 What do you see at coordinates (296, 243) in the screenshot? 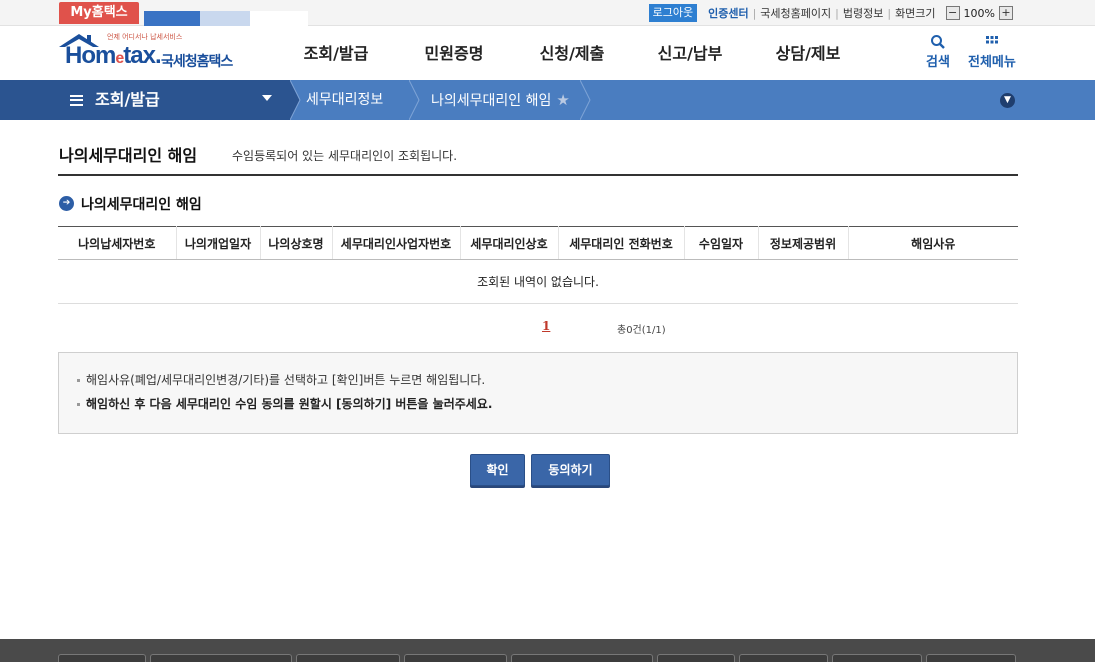
I see `column-header: 나의상호명` at bounding box center [296, 243].